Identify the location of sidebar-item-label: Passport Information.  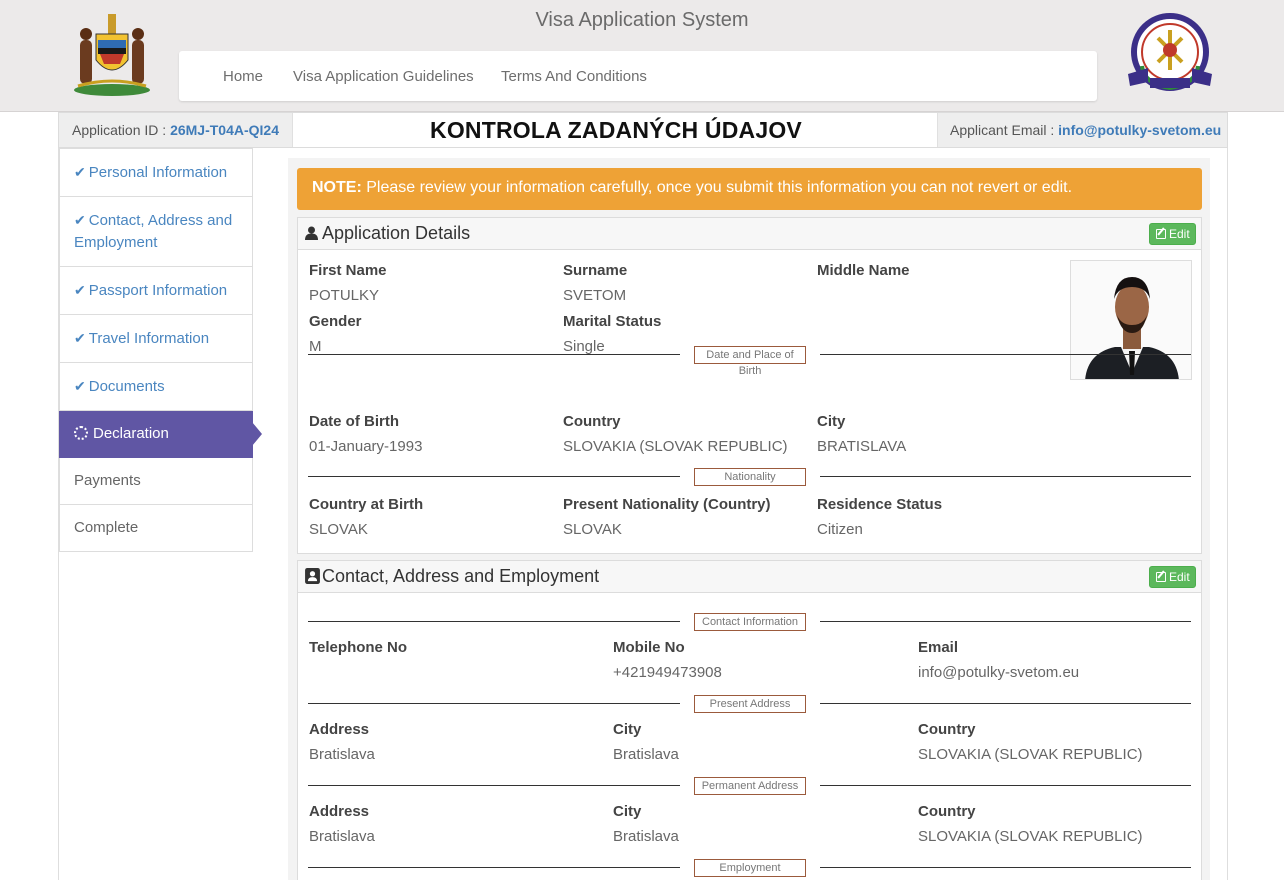
(158, 290).